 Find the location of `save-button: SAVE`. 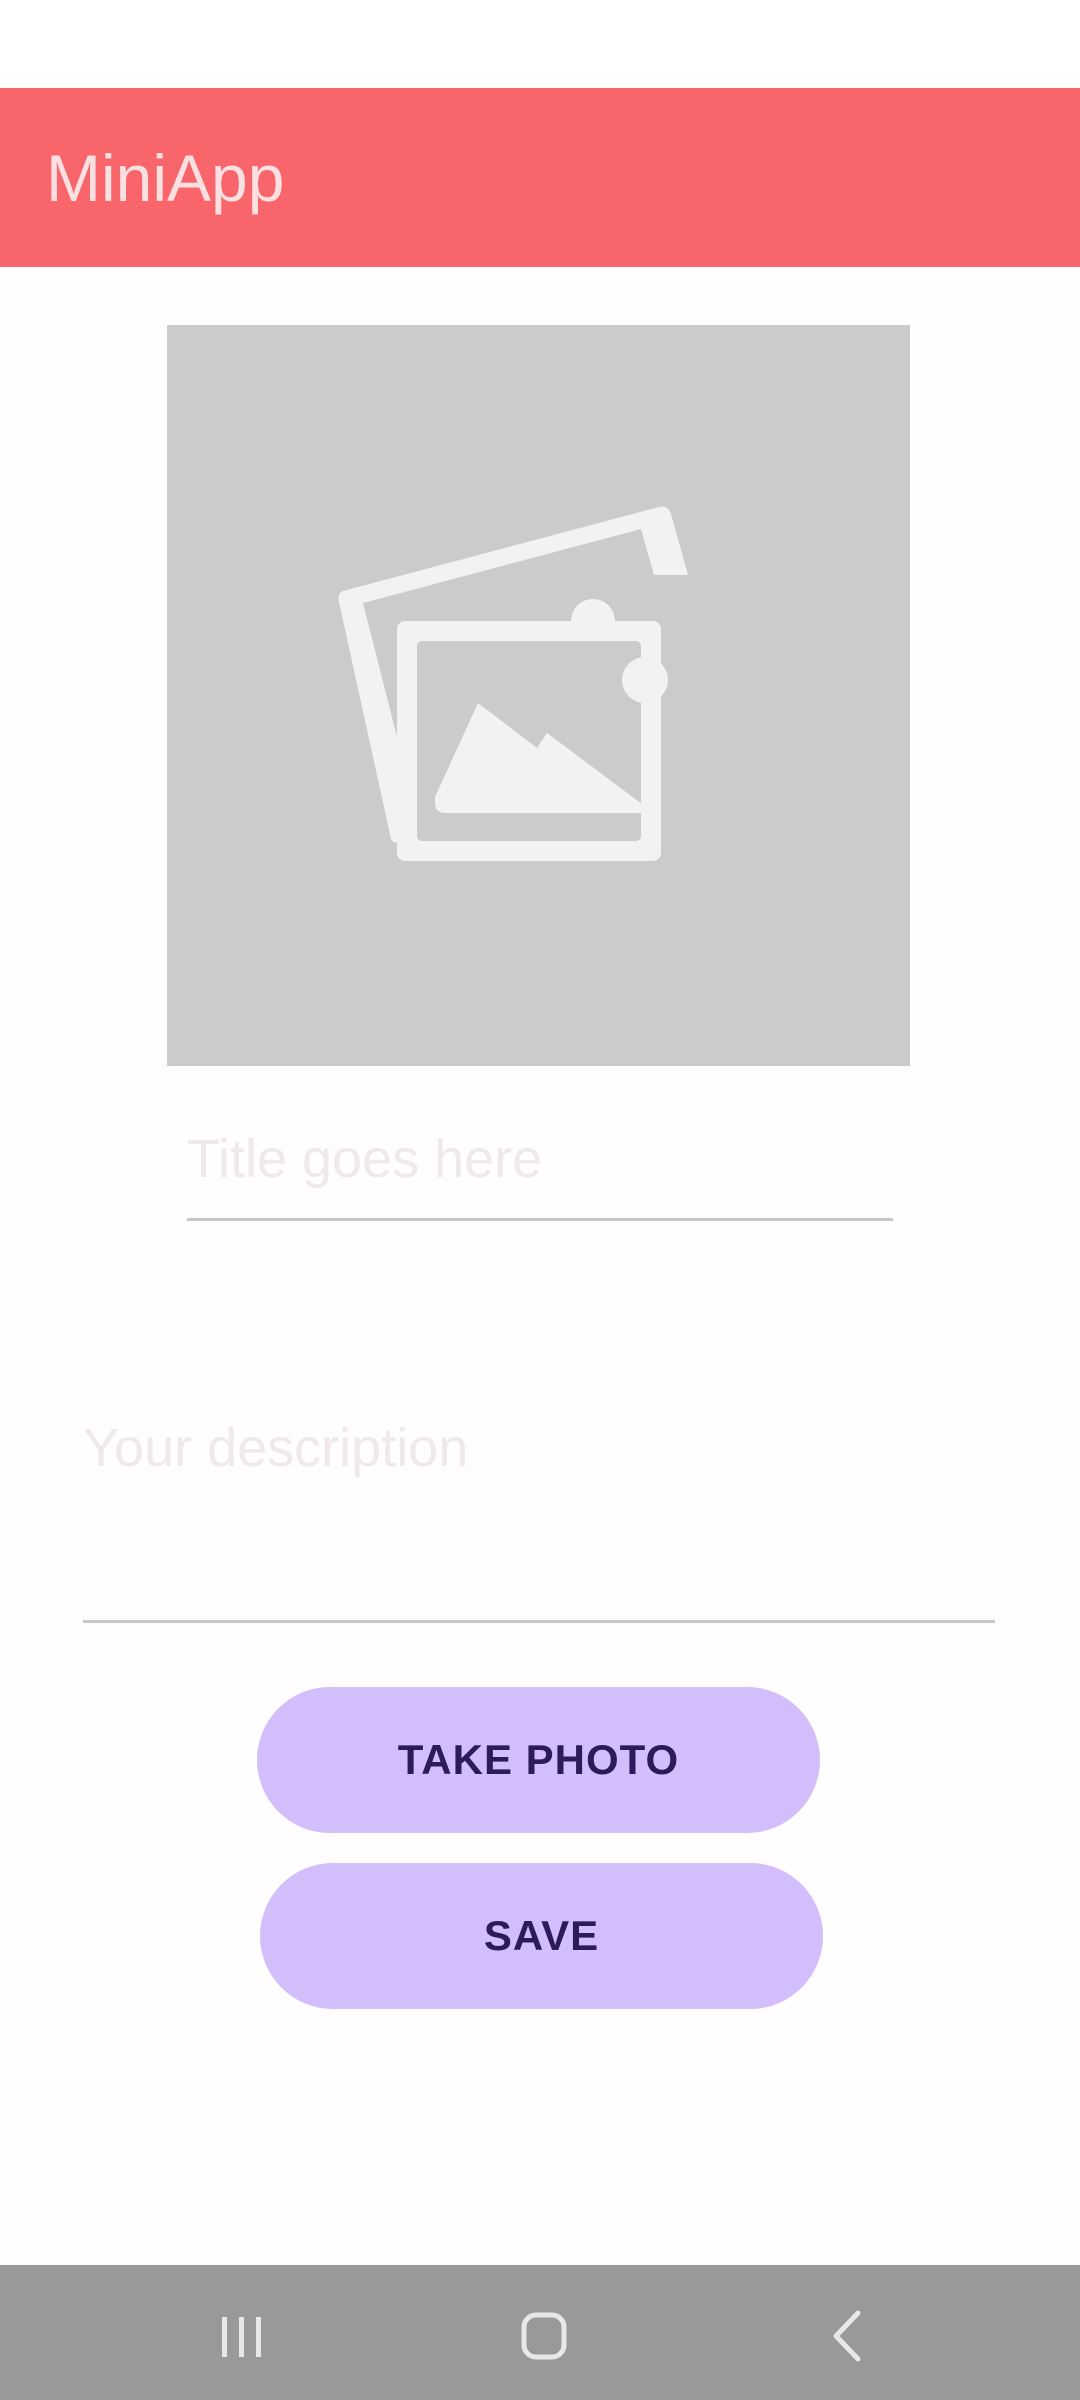

save-button: SAVE is located at coordinates (541, 1936).